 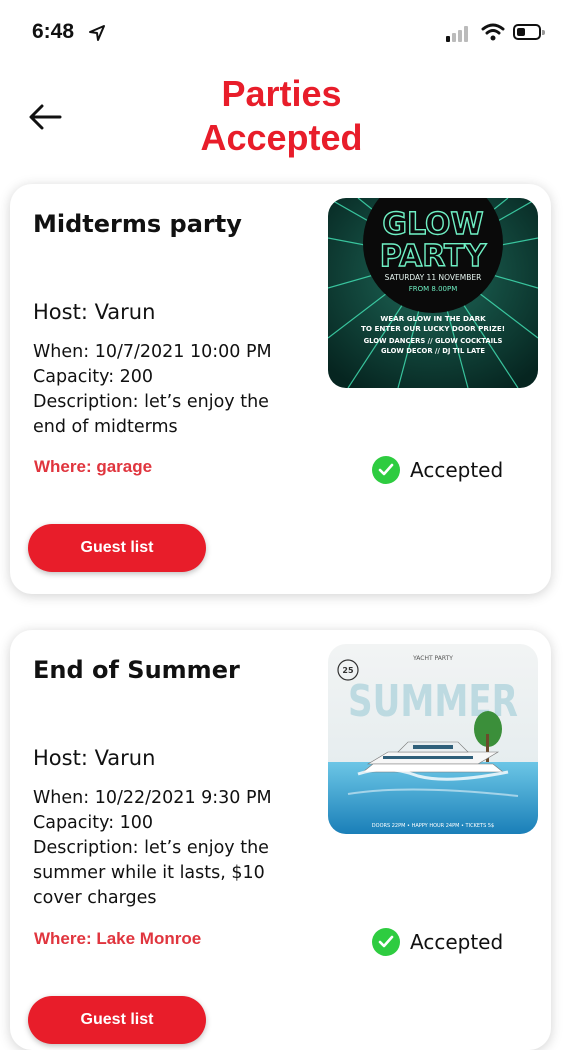 I want to click on party-when: When: 10/22/2021 9:30 PM, so click(x=152, y=798).